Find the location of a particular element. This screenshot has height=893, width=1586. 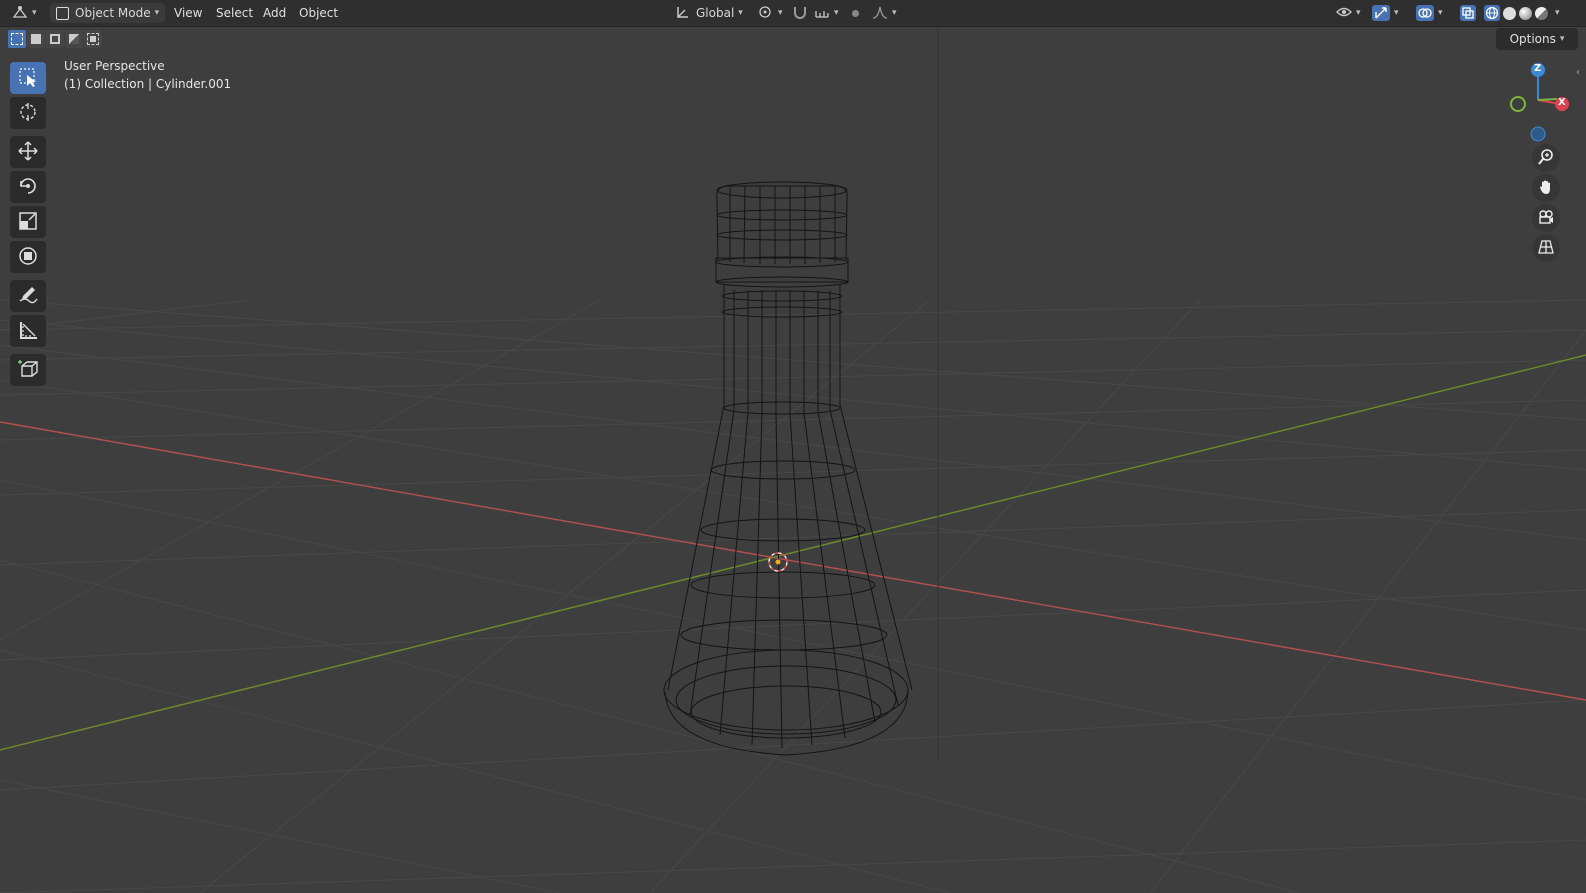

select-new-icon is located at coordinates (17, 39).